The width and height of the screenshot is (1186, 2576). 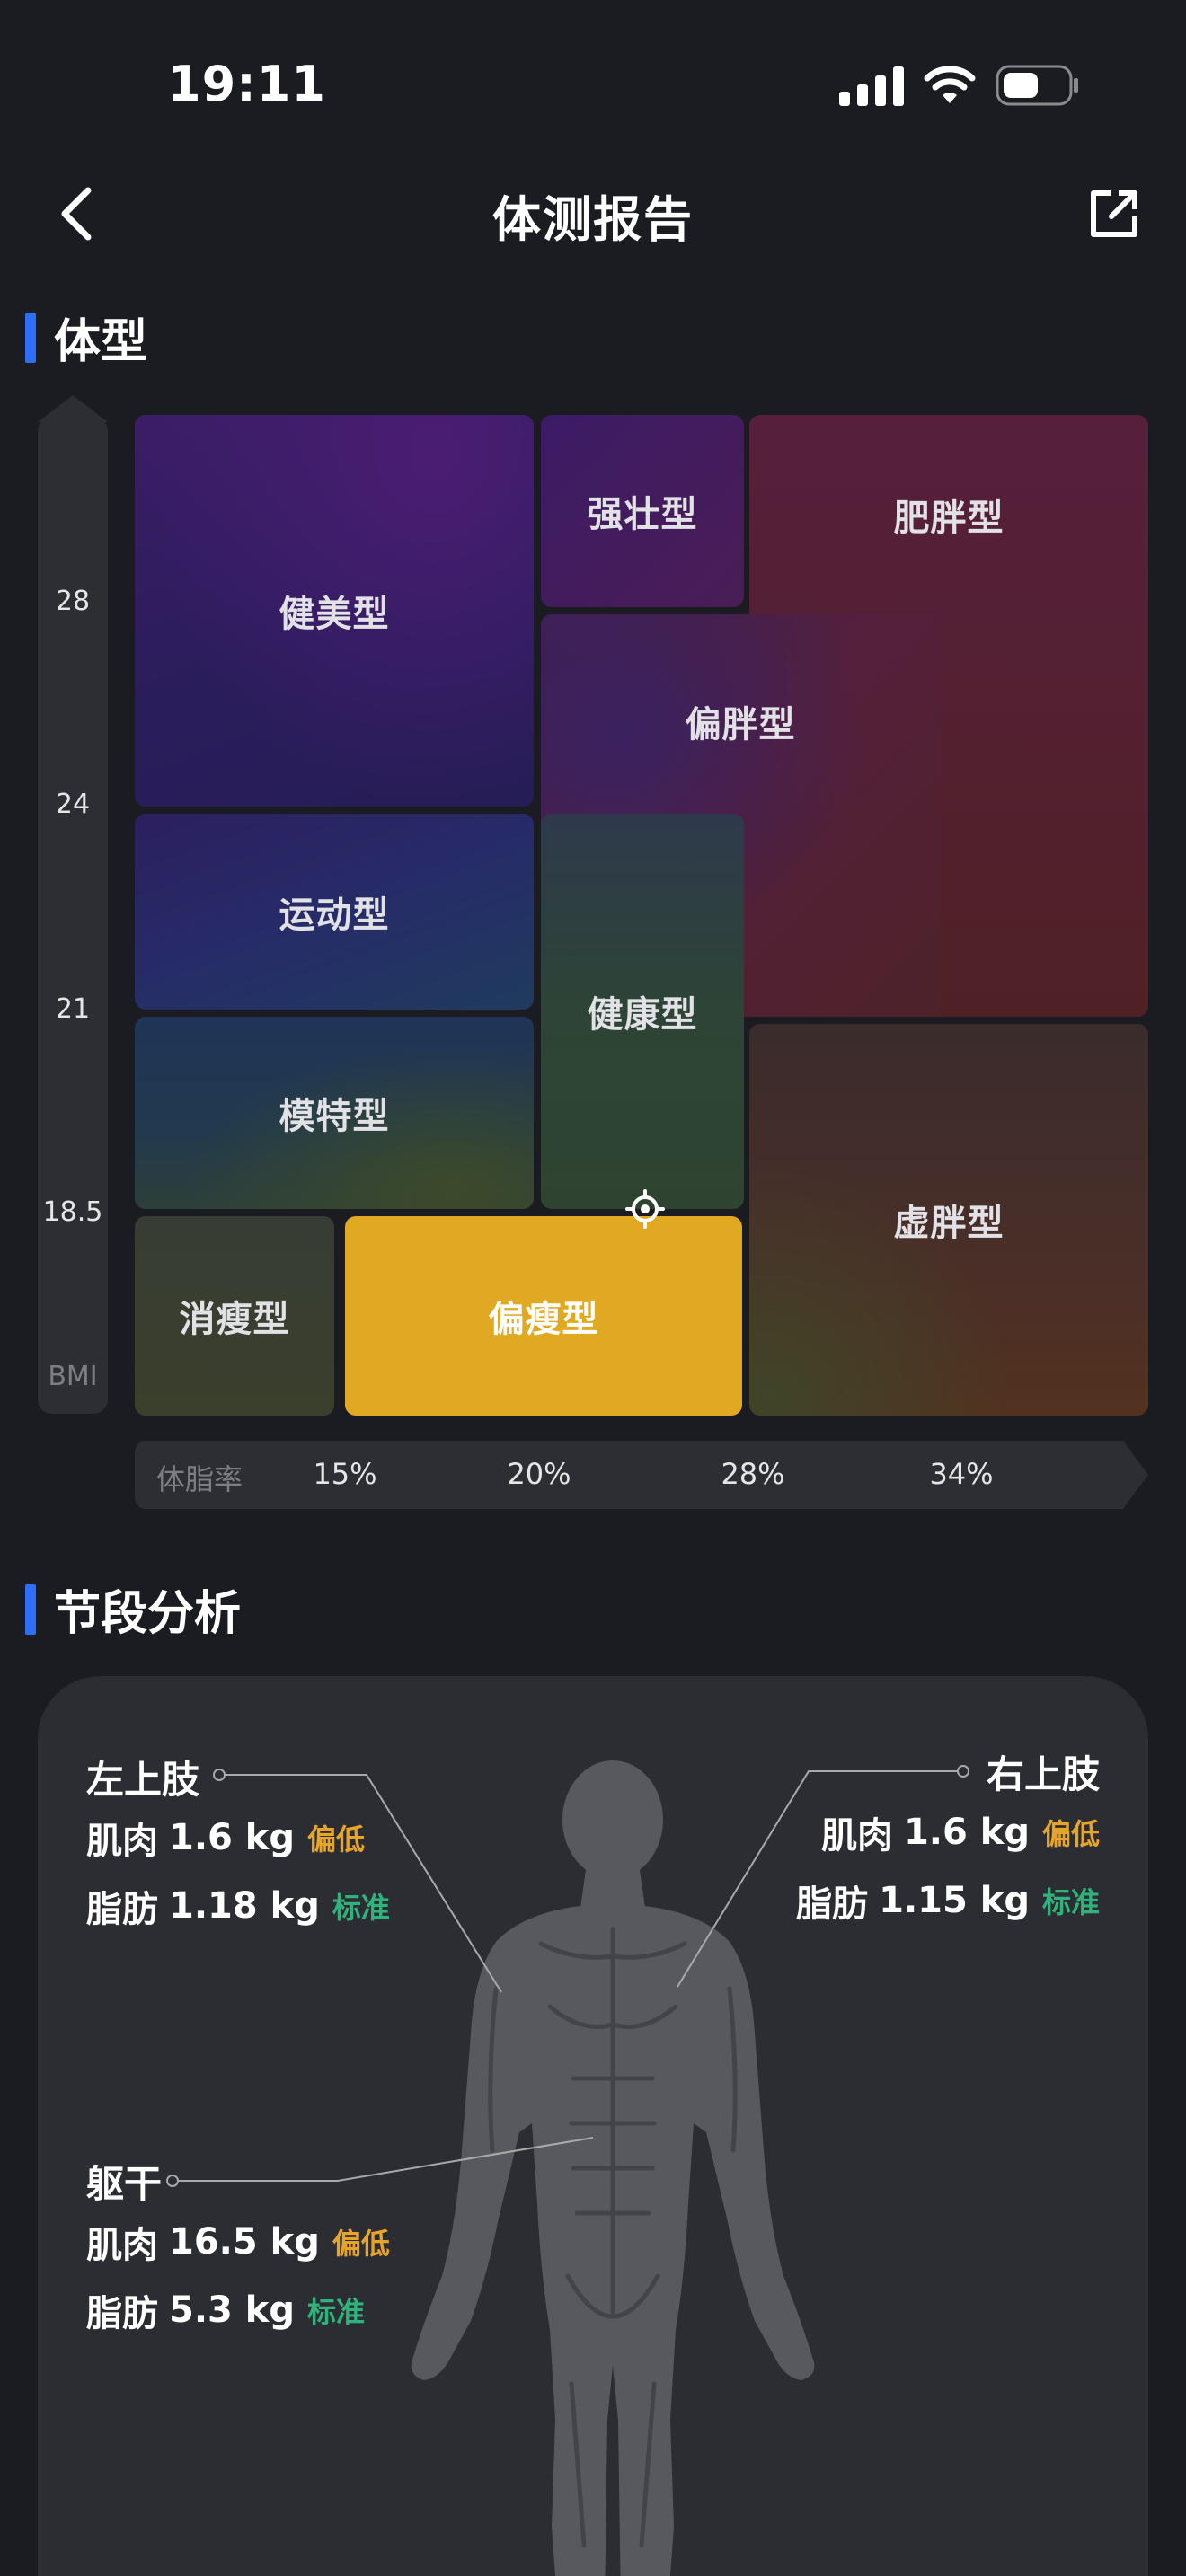 I want to click on body-type-cell-xupang: 虚胖型, so click(x=948, y=1220).